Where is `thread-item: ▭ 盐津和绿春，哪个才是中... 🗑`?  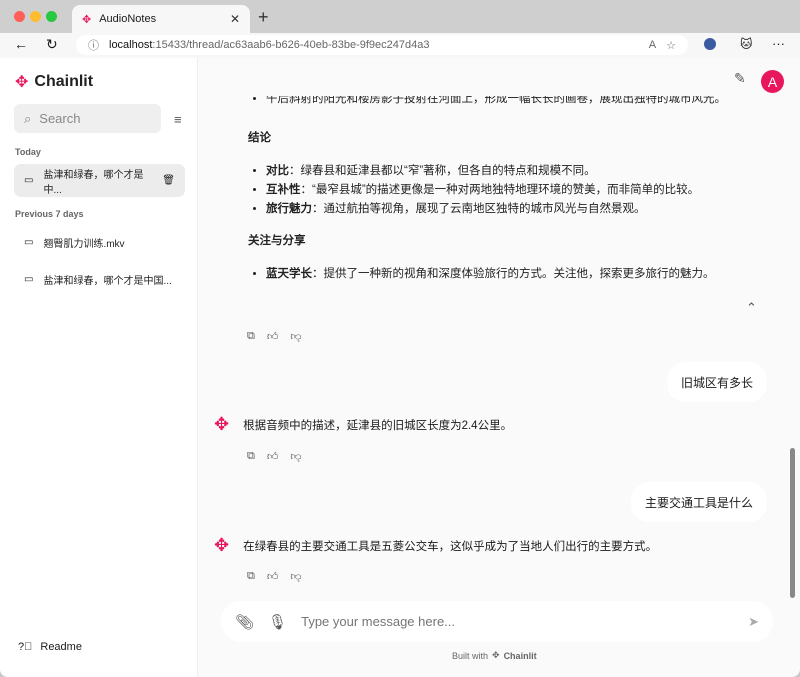 thread-item: ▭ 盐津和绿春，哪个才是中... 🗑 is located at coordinates (99, 180).